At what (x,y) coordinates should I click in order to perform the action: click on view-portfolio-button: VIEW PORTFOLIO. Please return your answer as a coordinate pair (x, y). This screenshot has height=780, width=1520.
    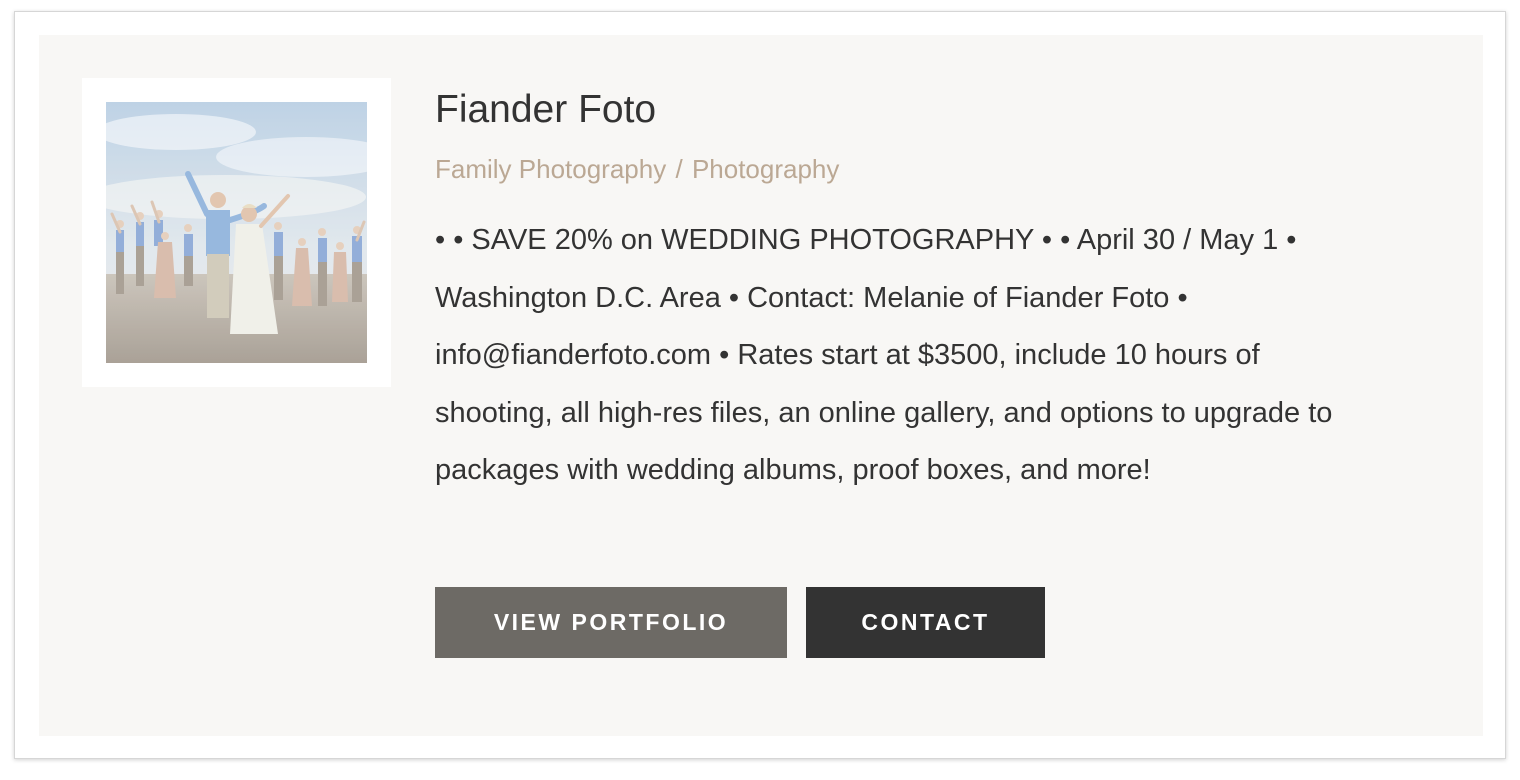
    Looking at the image, I should click on (611, 622).